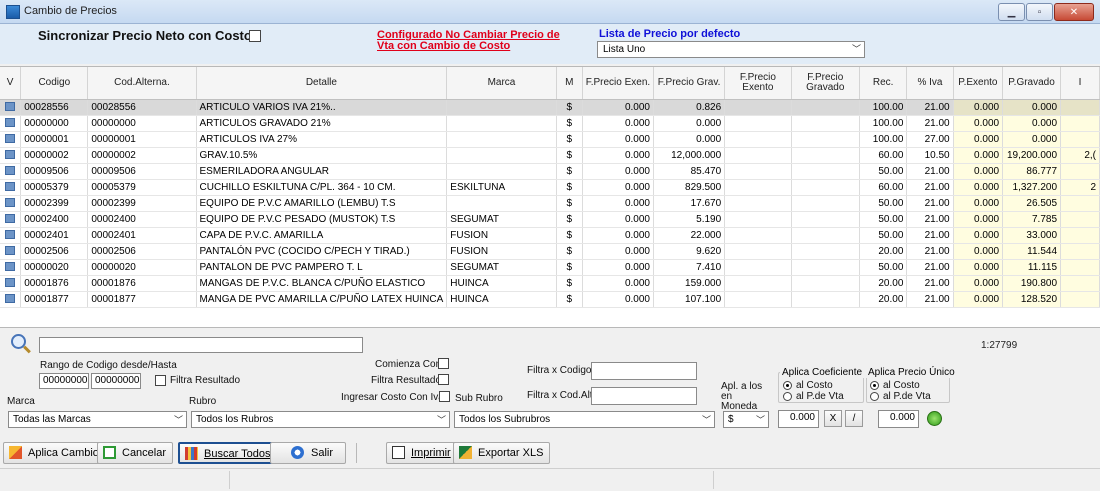  What do you see at coordinates (825, 83) in the screenshot?
I see `column-header: F.Precio Gravado` at bounding box center [825, 83].